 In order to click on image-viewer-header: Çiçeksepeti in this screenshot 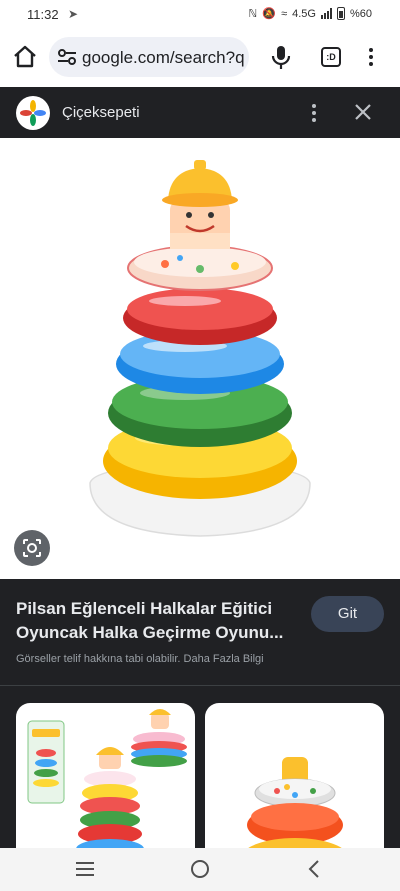, I will do `click(200, 112)`.